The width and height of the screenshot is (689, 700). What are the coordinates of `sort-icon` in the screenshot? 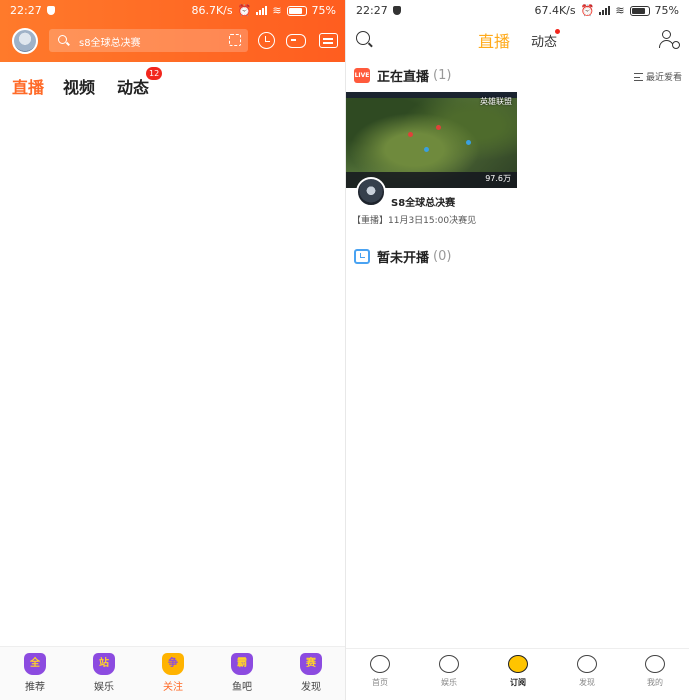 It's located at (638, 76).